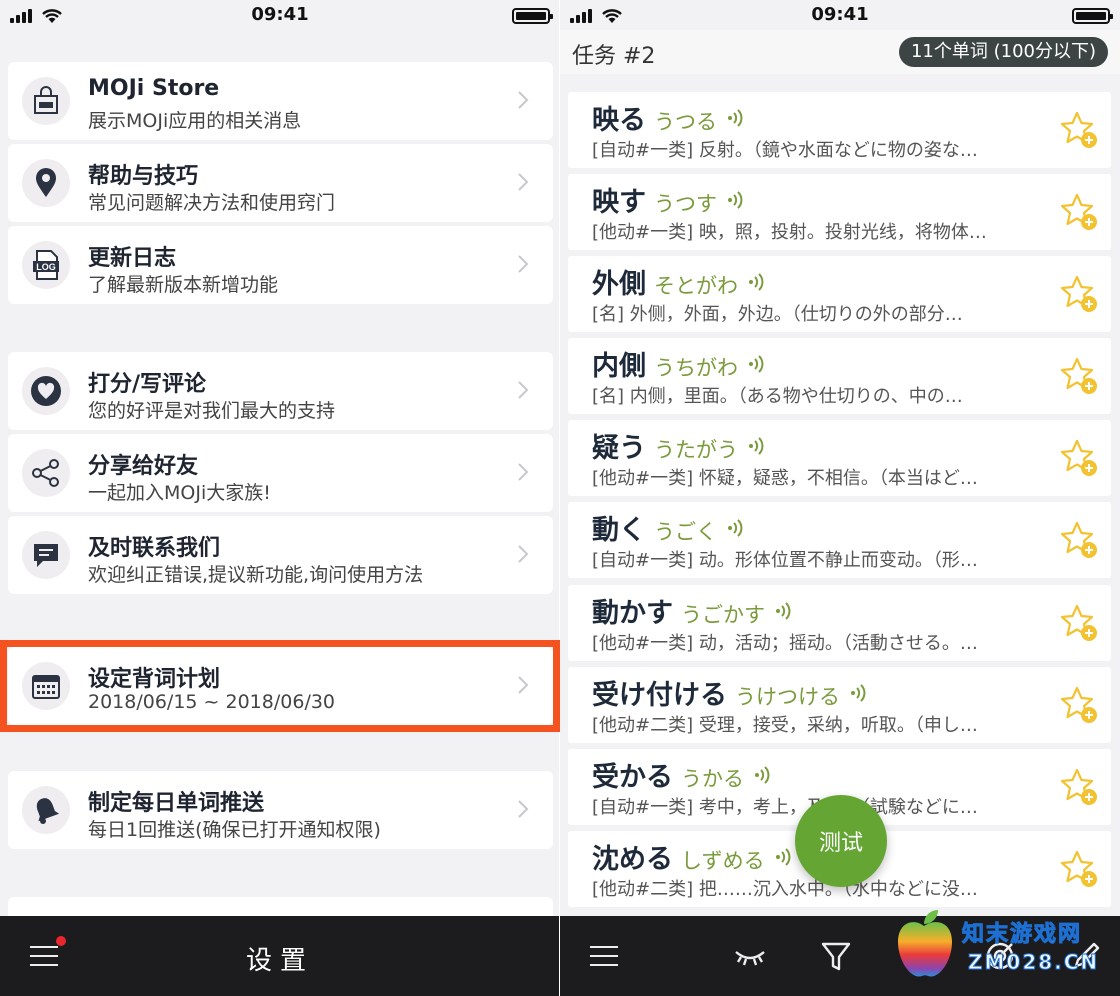 The image size is (1120, 996). What do you see at coordinates (132, 258) in the screenshot?
I see `settings-row-title: 更新日志` at bounding box center [132, 258].